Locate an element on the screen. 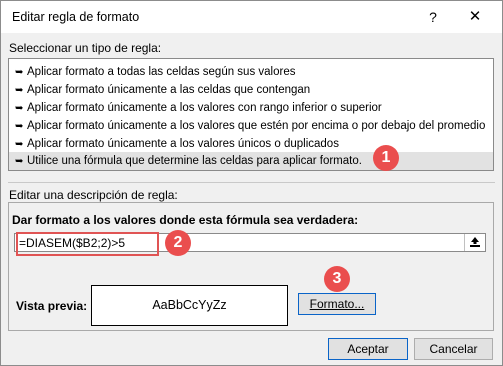 The height and width of the screenshot is (366, 503). rule-type-heading: Seleccionar un tipo de regla: is located at coordinates (85, 48).